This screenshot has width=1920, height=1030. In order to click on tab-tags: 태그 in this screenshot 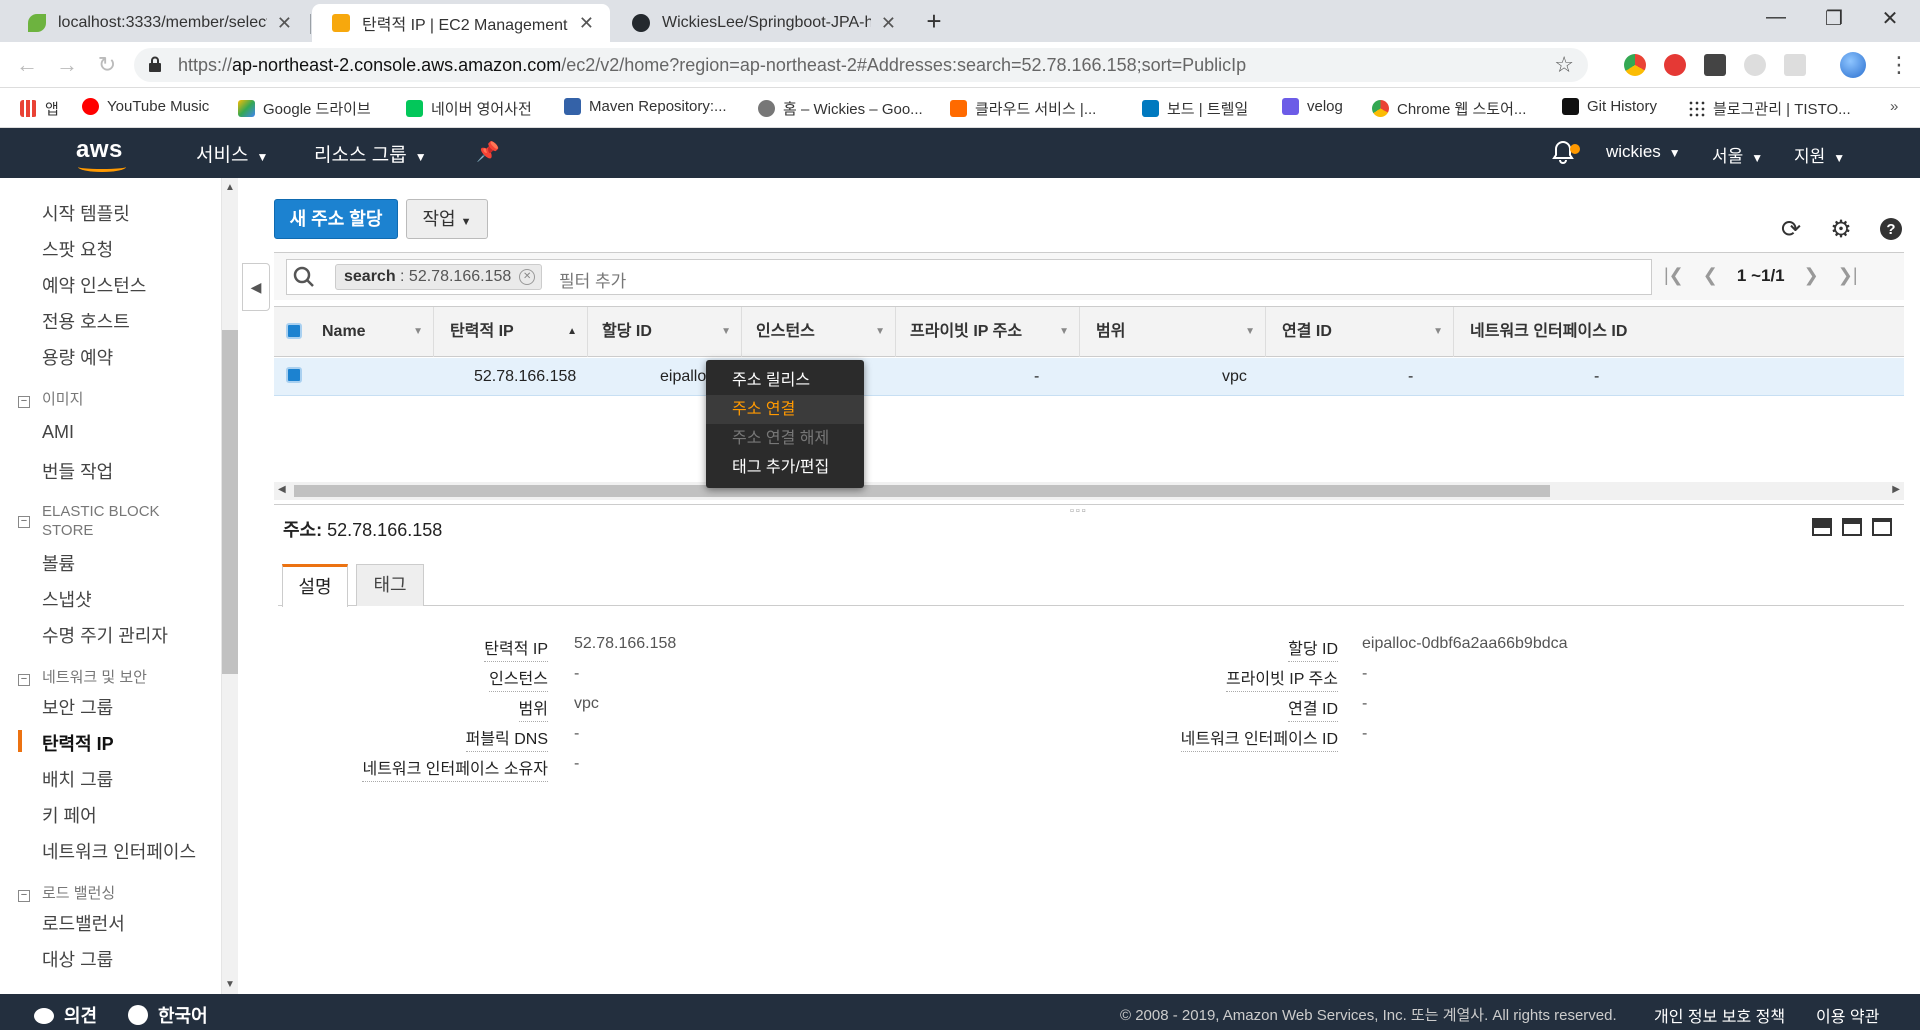, I will do `click(390, 585)`.